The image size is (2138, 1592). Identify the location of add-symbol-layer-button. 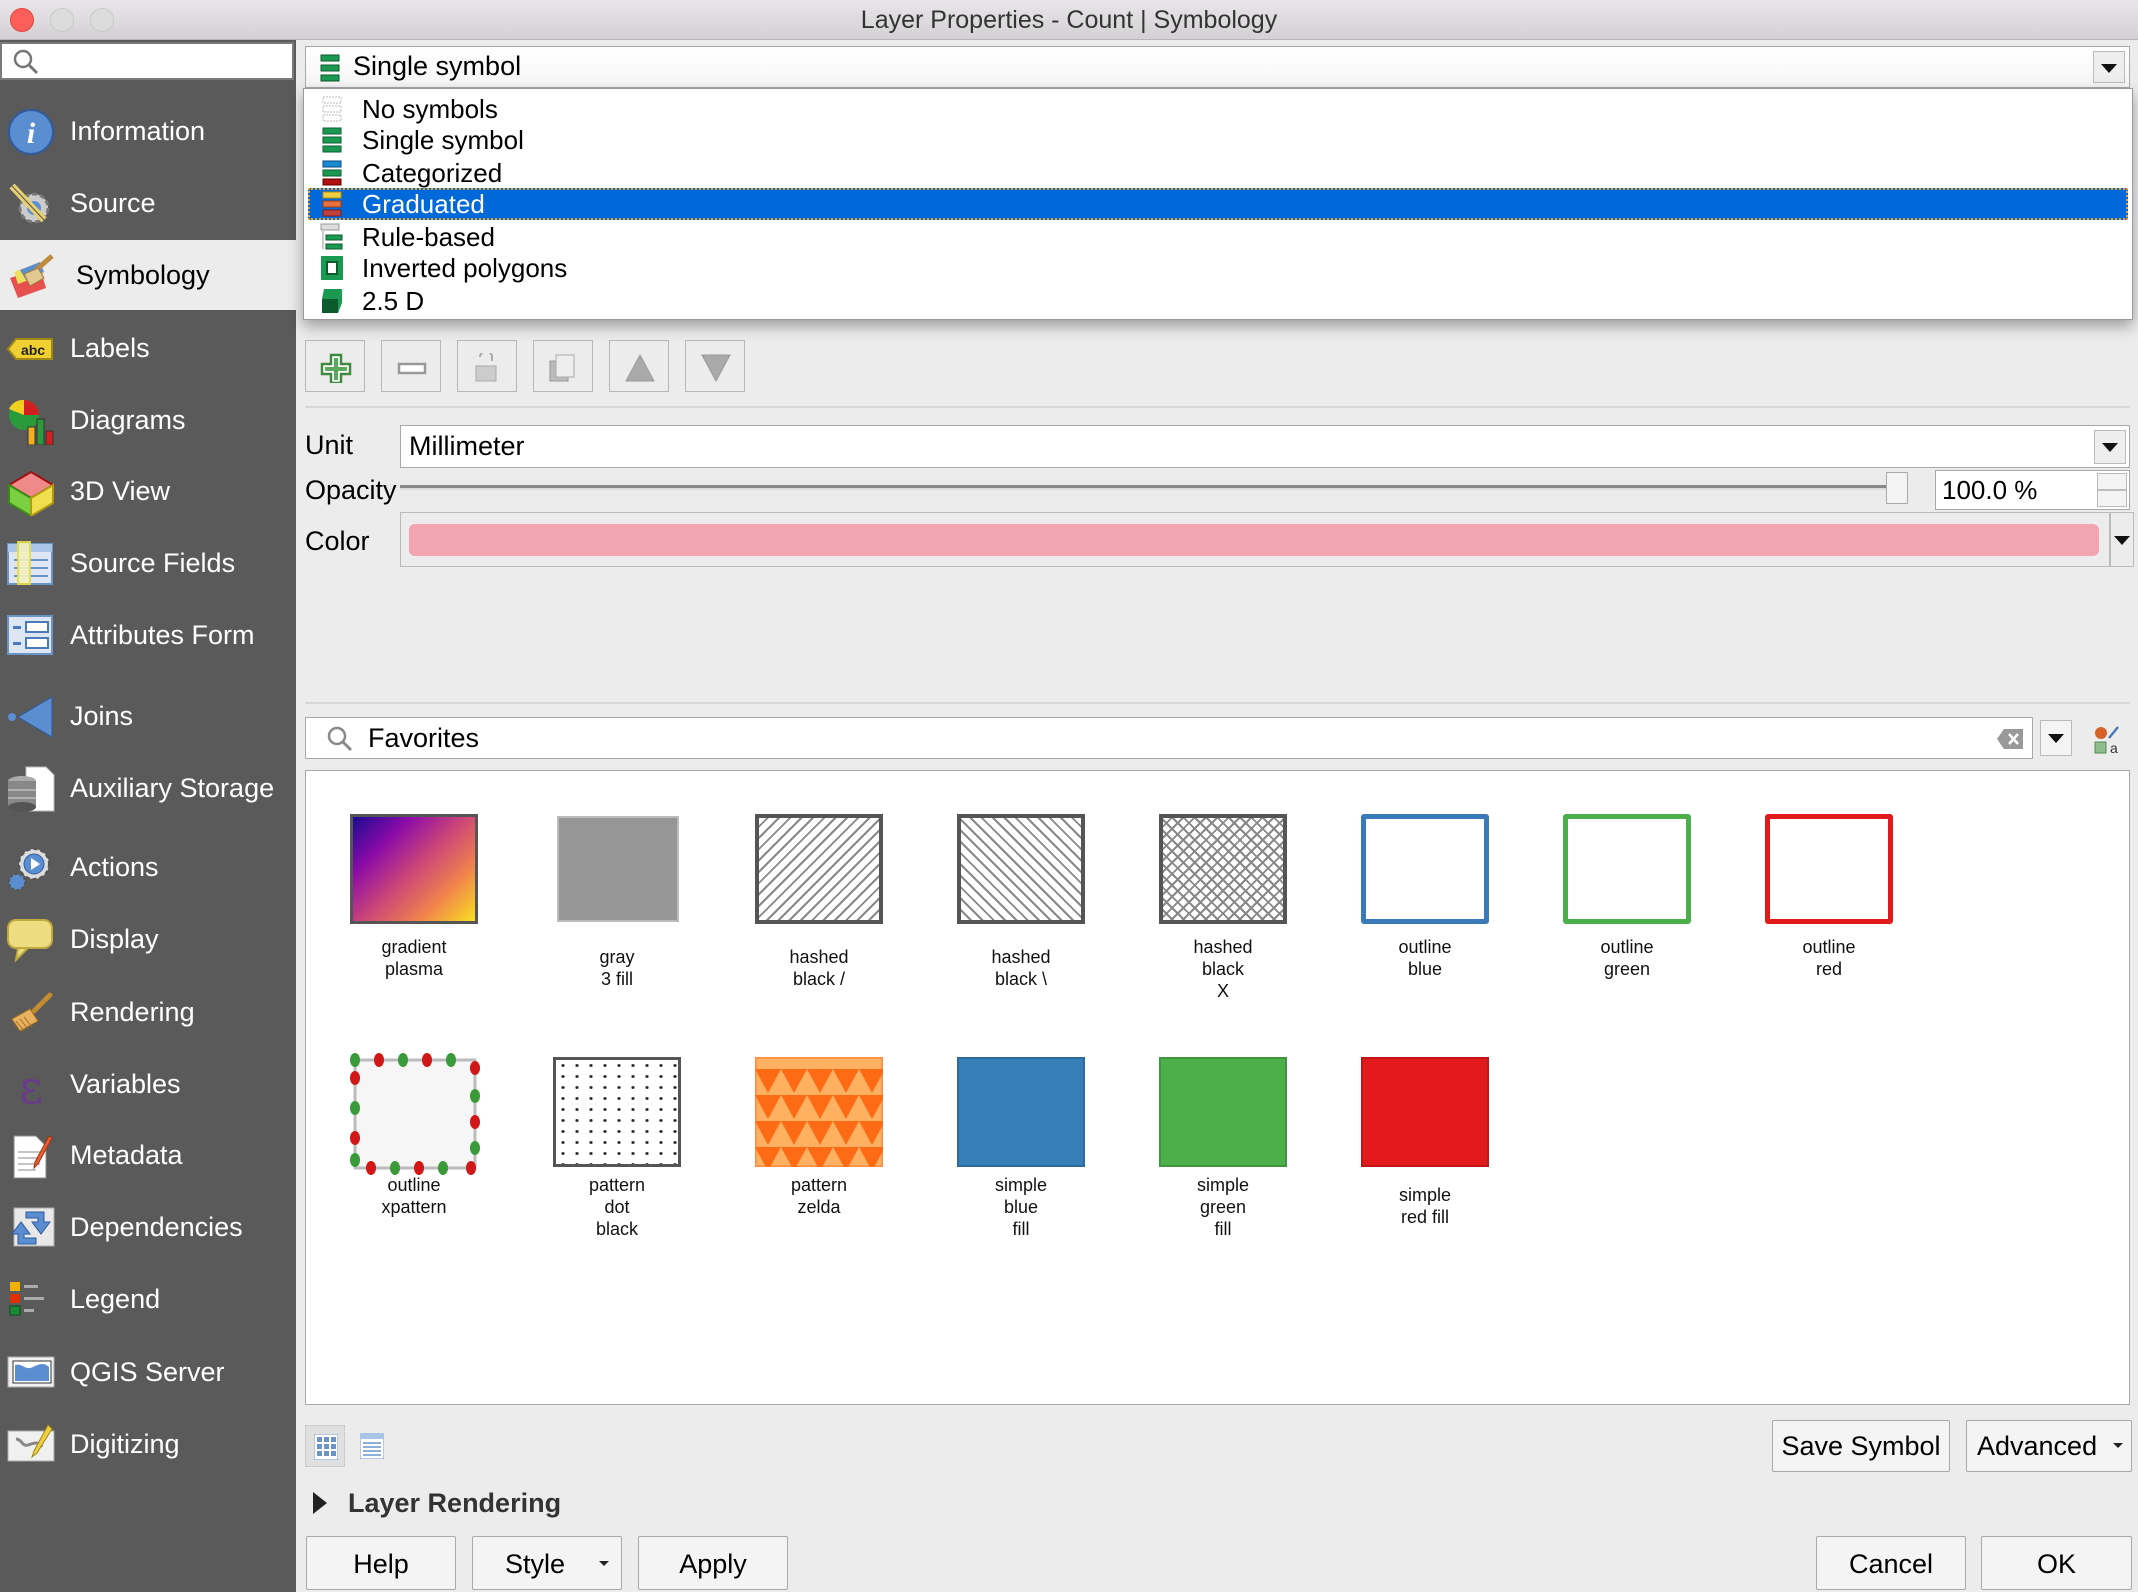
(335, 366).